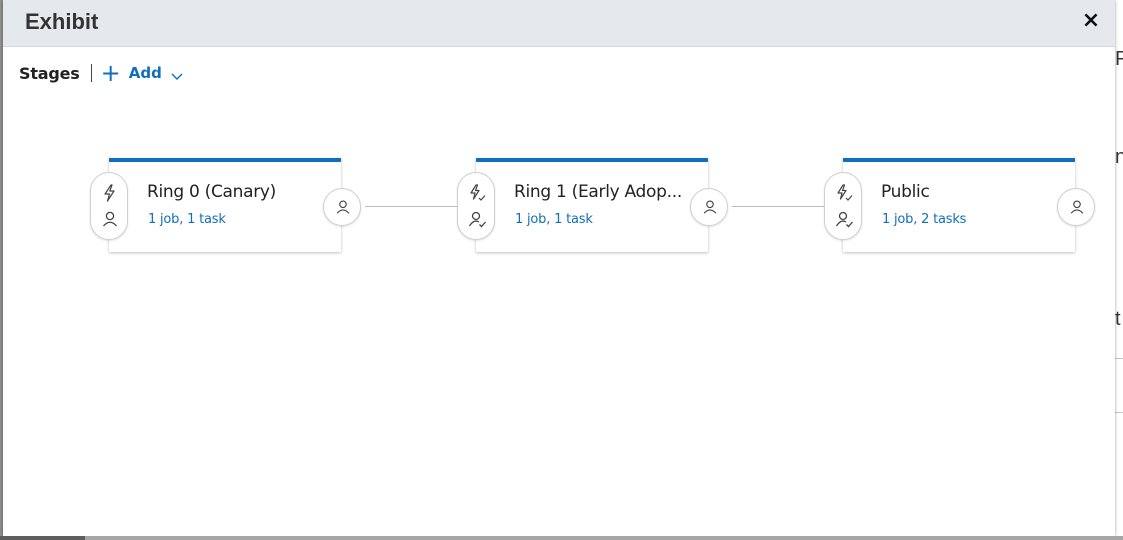 The width and height of the screenshot is (1123, 540). I want to click on add-label: Add, so click(145, 73).